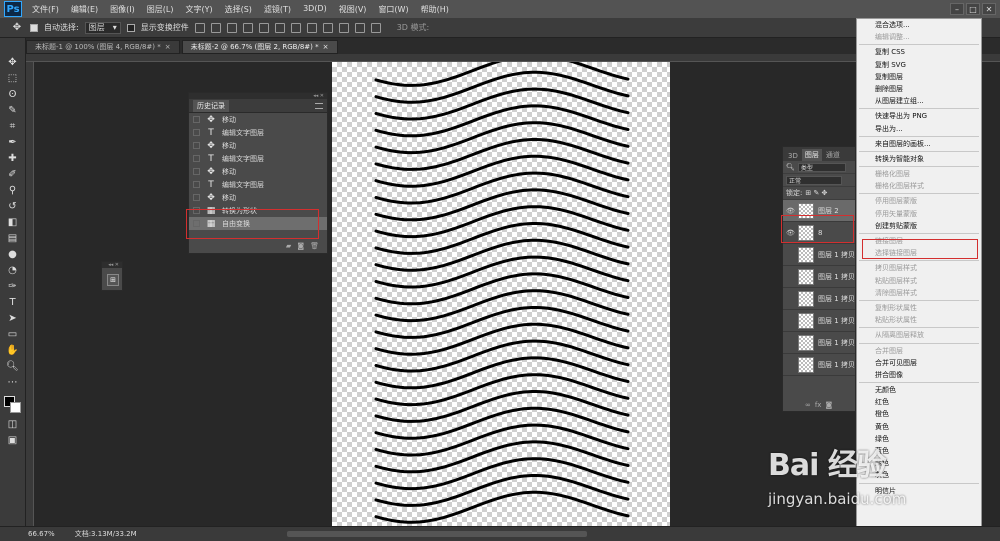  I want to click on context-menu-item: 合并可见图层, so click(919, 363).